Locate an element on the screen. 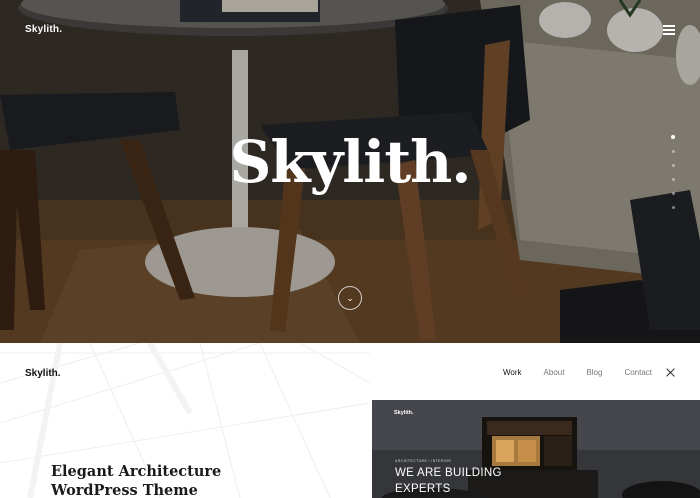 The width and height of the screenshot is (700, 498). nav-item-about: About is located at coordinates (554, 372).